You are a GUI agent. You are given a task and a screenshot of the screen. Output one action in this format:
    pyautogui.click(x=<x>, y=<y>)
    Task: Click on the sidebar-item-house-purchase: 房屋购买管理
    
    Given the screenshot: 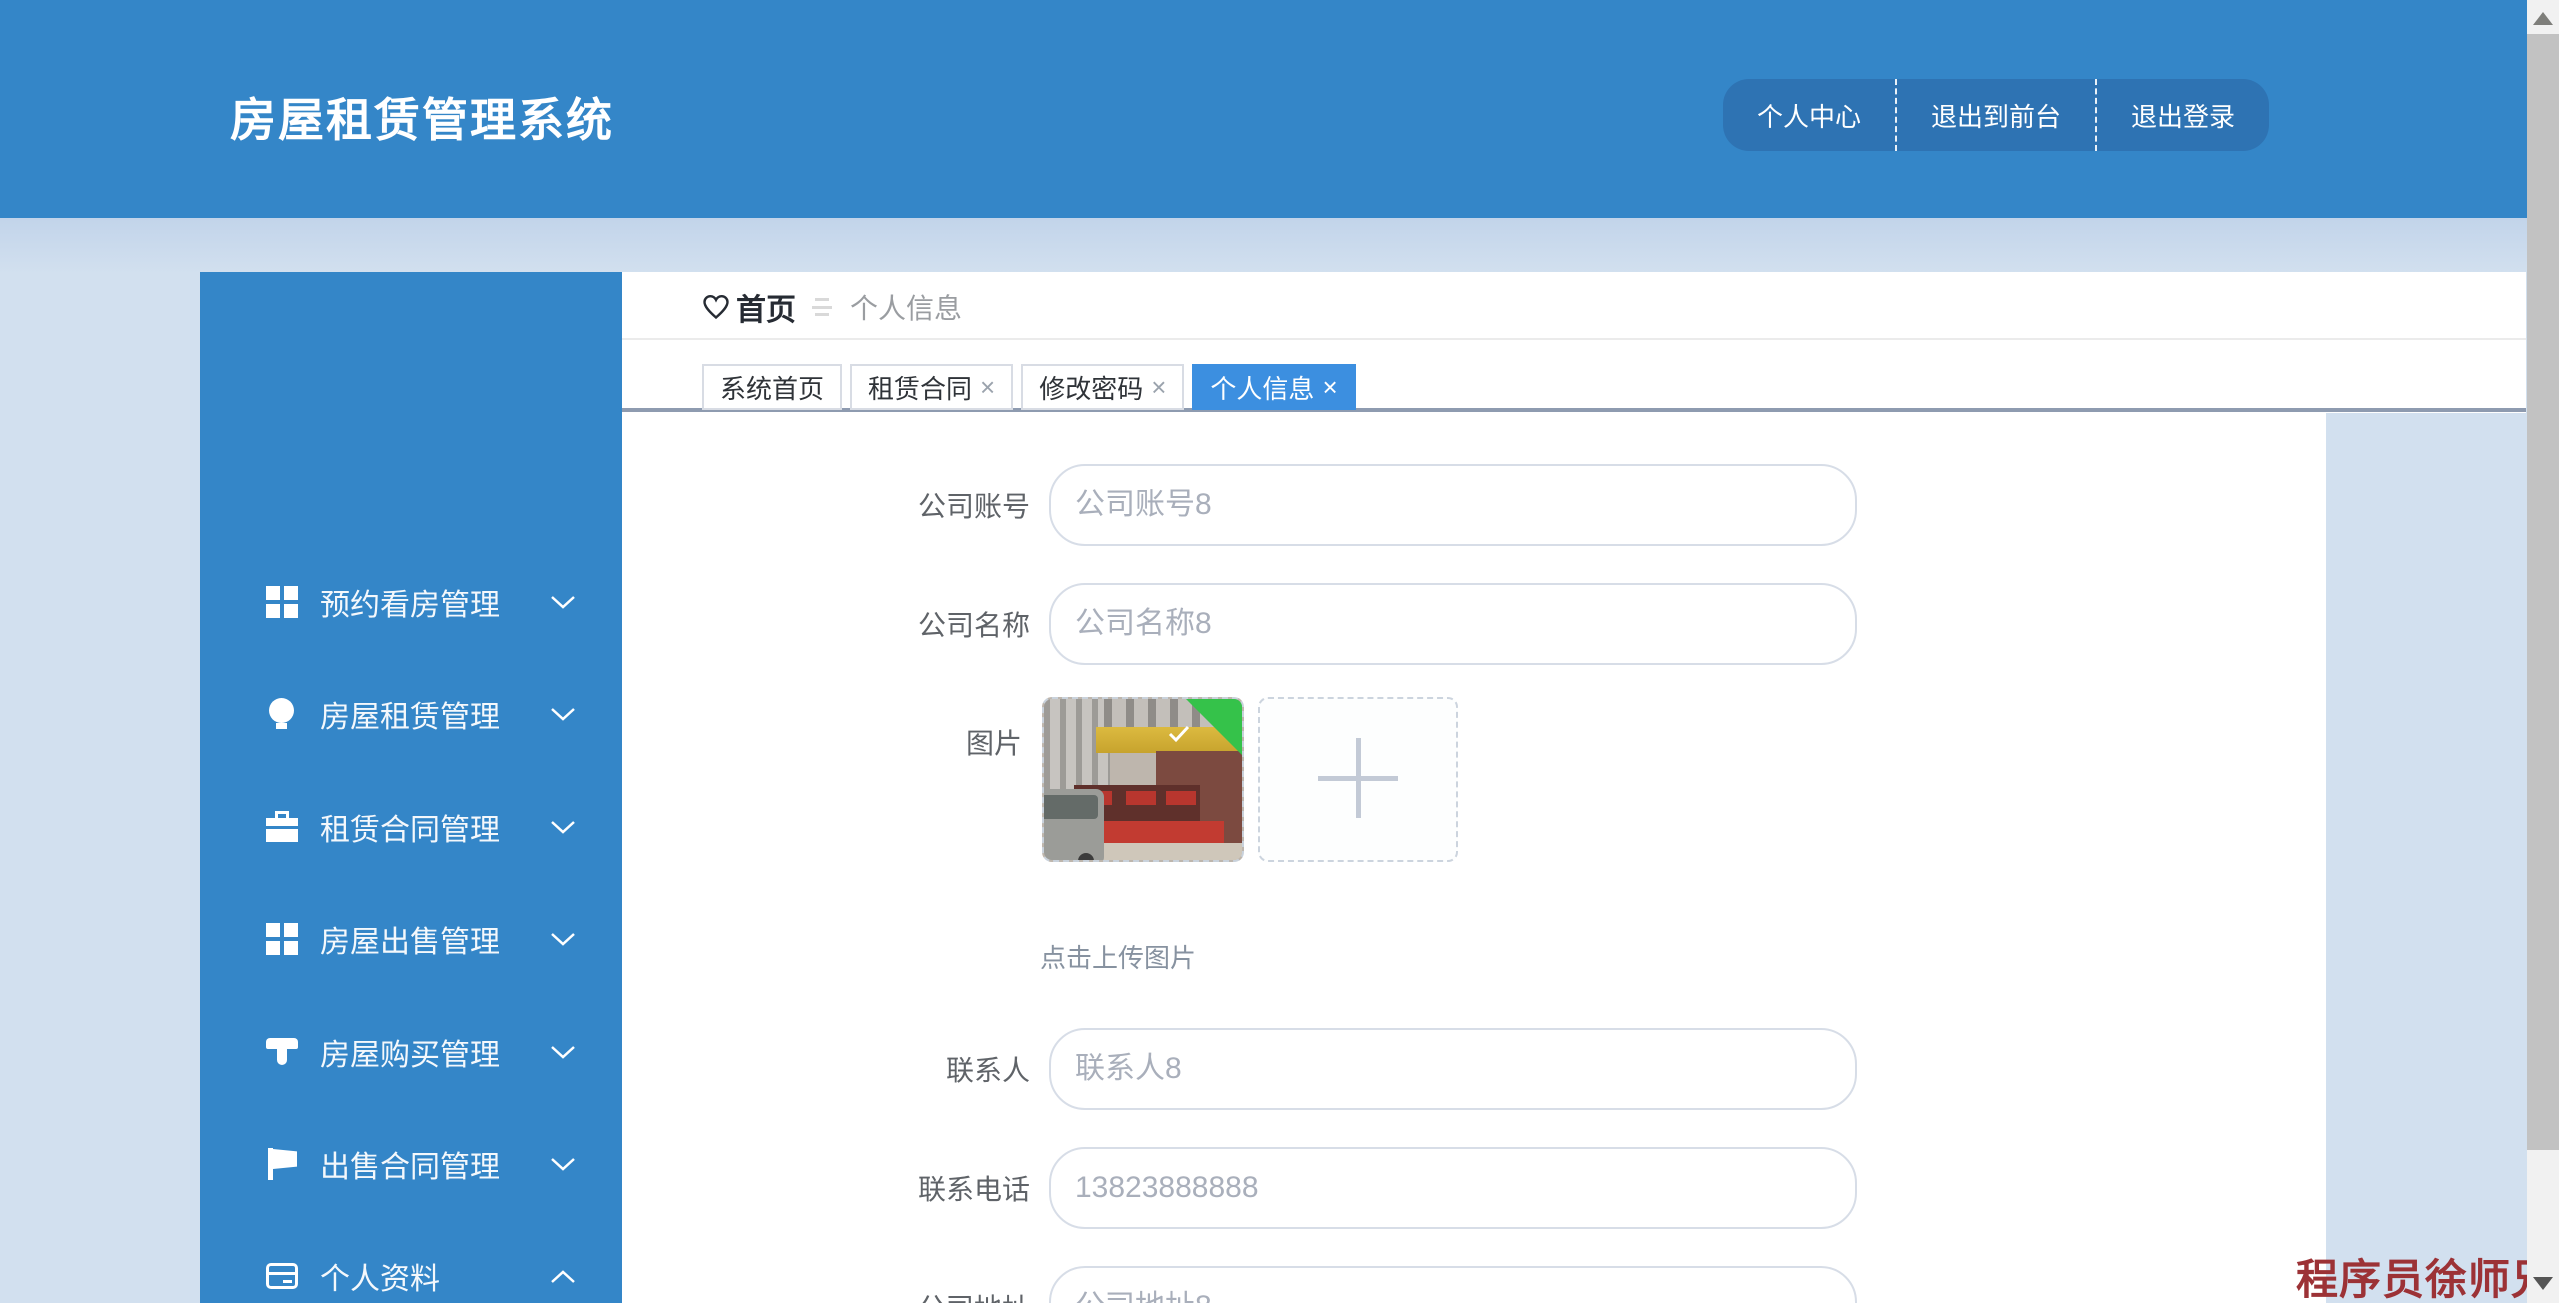 What is the action you would take?
    pyautogui.click(x=411, y=1052)
    